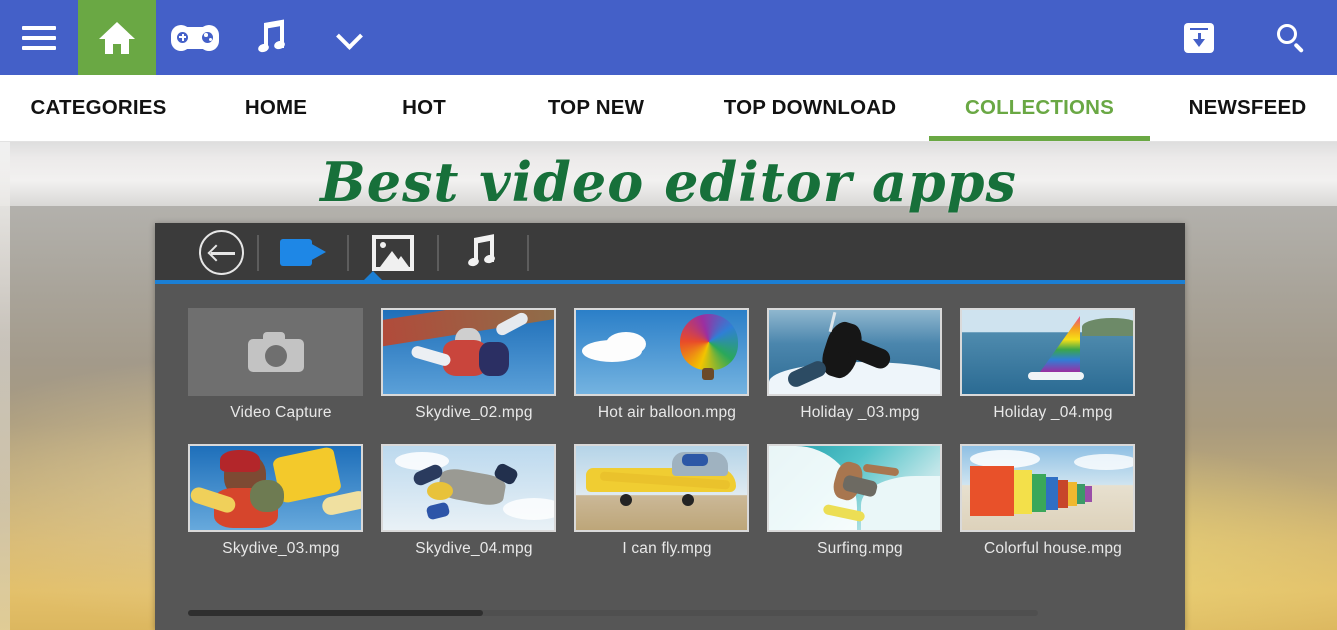  I want to click on media-item: Surfing.mpg, so click(863, 501).